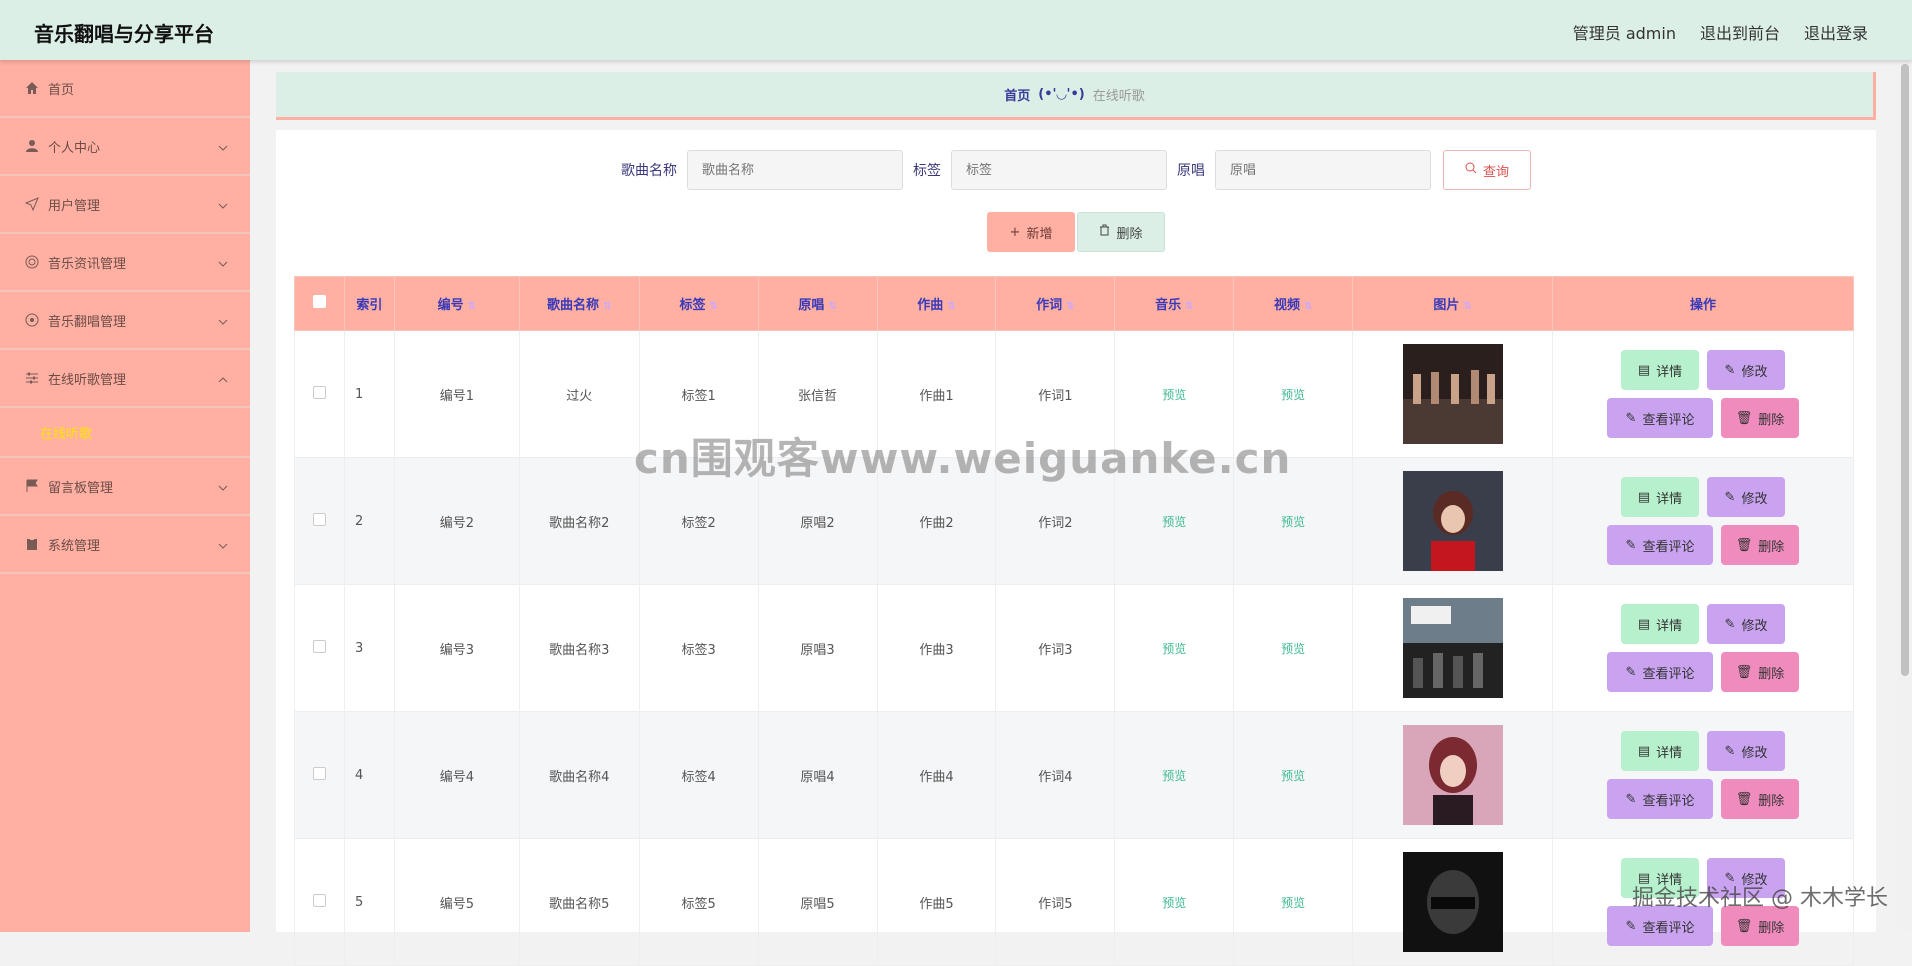 This screenshot has height=966, width=1912. Describe the element at coordinates (1836, 32) in the screenshot. I see `logout-link: 退出登录` at that location.